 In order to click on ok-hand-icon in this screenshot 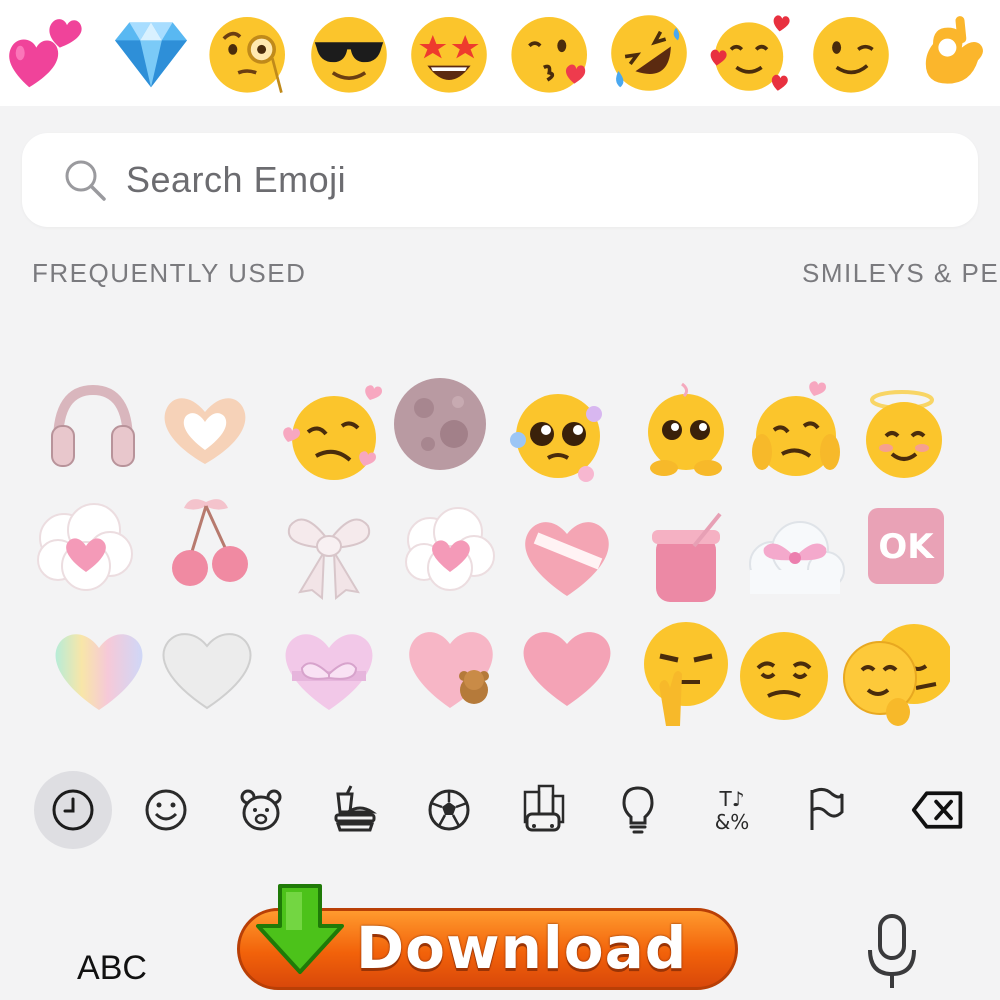, I will do `click(951, 53)`.